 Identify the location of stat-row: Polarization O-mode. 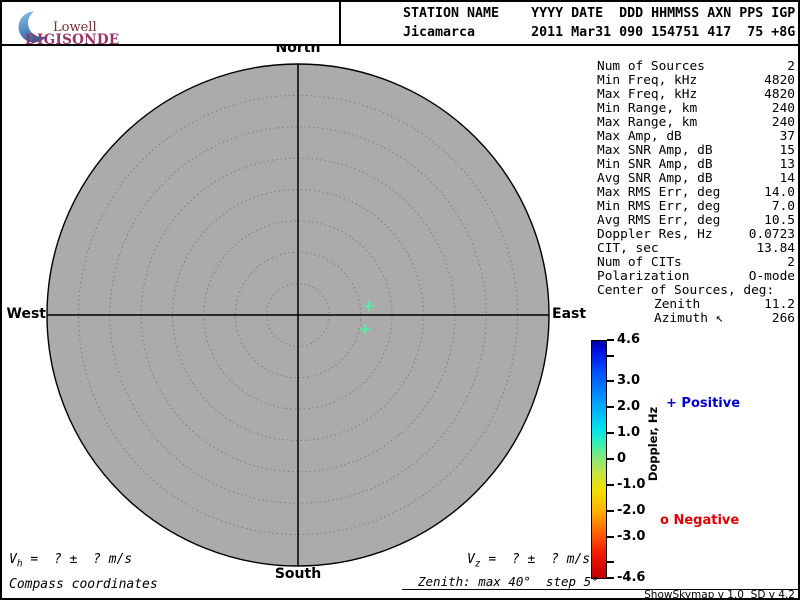
(696, 277).